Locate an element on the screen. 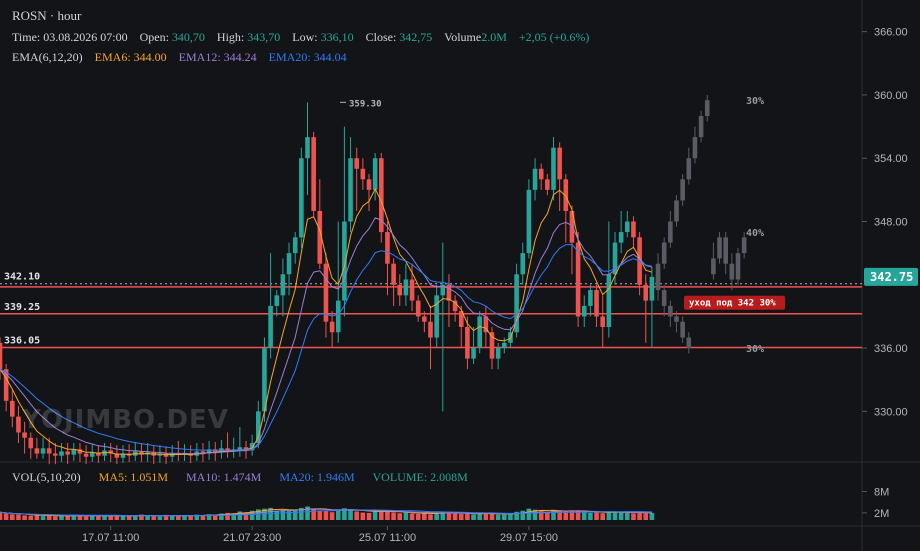 The height and width of the screenshot is (551, 920). forecast-30-top-label: 30% is located at coordinates (755, 101).